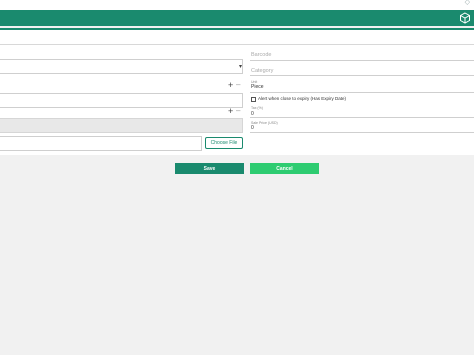 This screenshot has width=474, height=355. What do you see at coordinates (121, 66) in the screenshot?
I see `select-field` at bounding box center [121, 66].